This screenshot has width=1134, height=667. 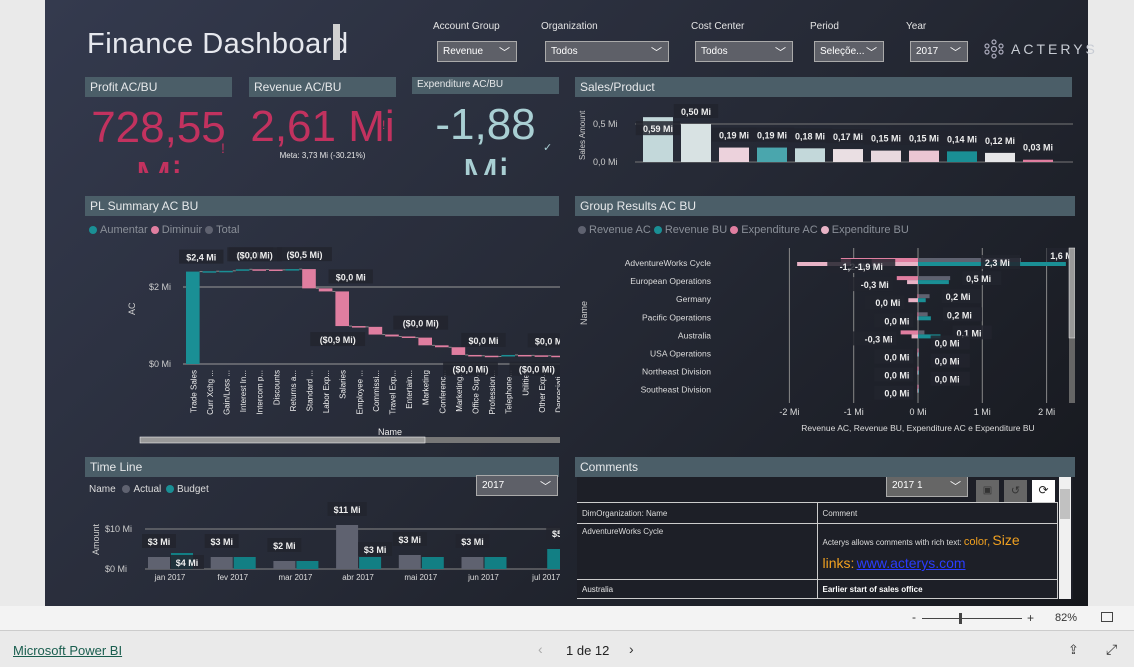 I want to click on comments-period-select: 2017 1 ﹀, so click(x=927, y=487).